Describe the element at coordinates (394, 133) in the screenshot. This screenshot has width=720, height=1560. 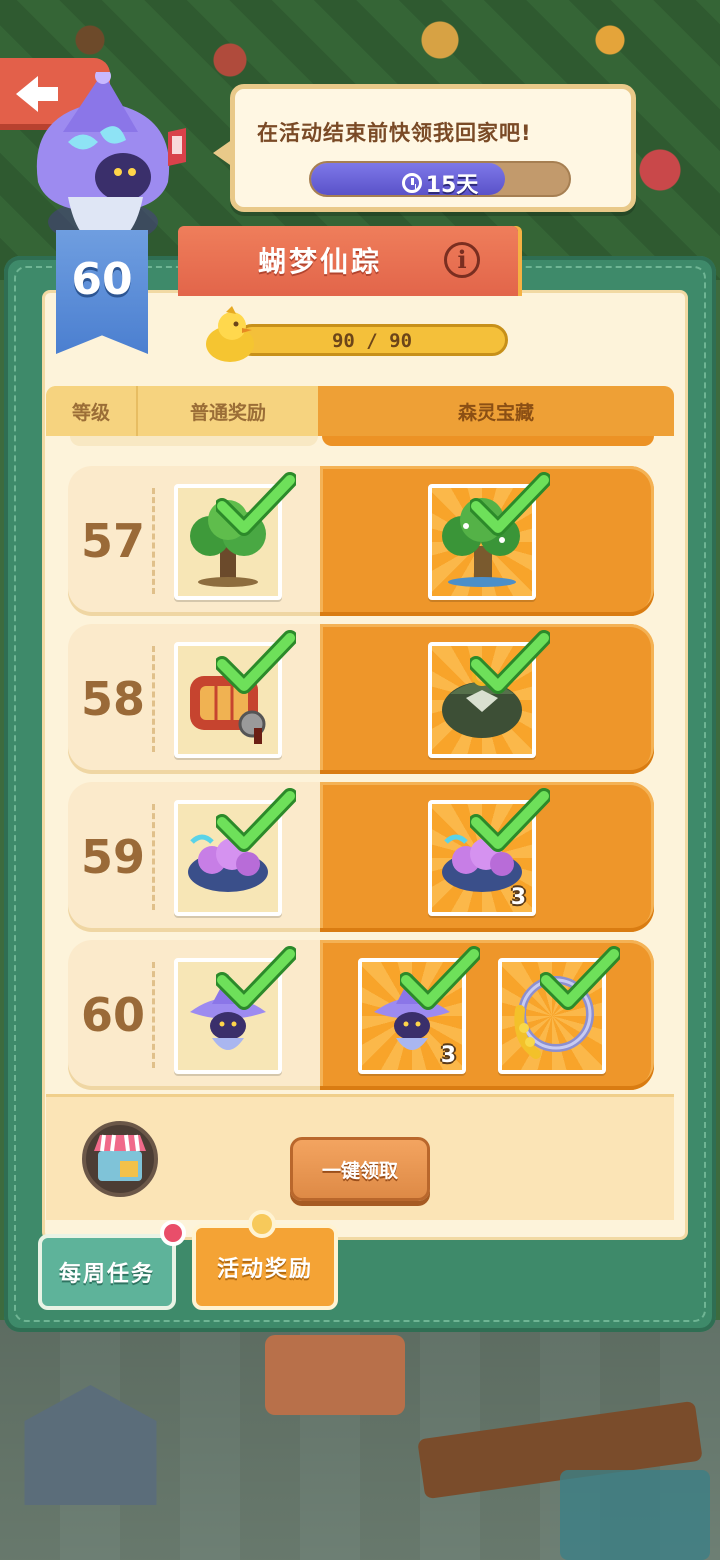
I see `speech-text: 在活动结束前快领我回家吧!` at that location.